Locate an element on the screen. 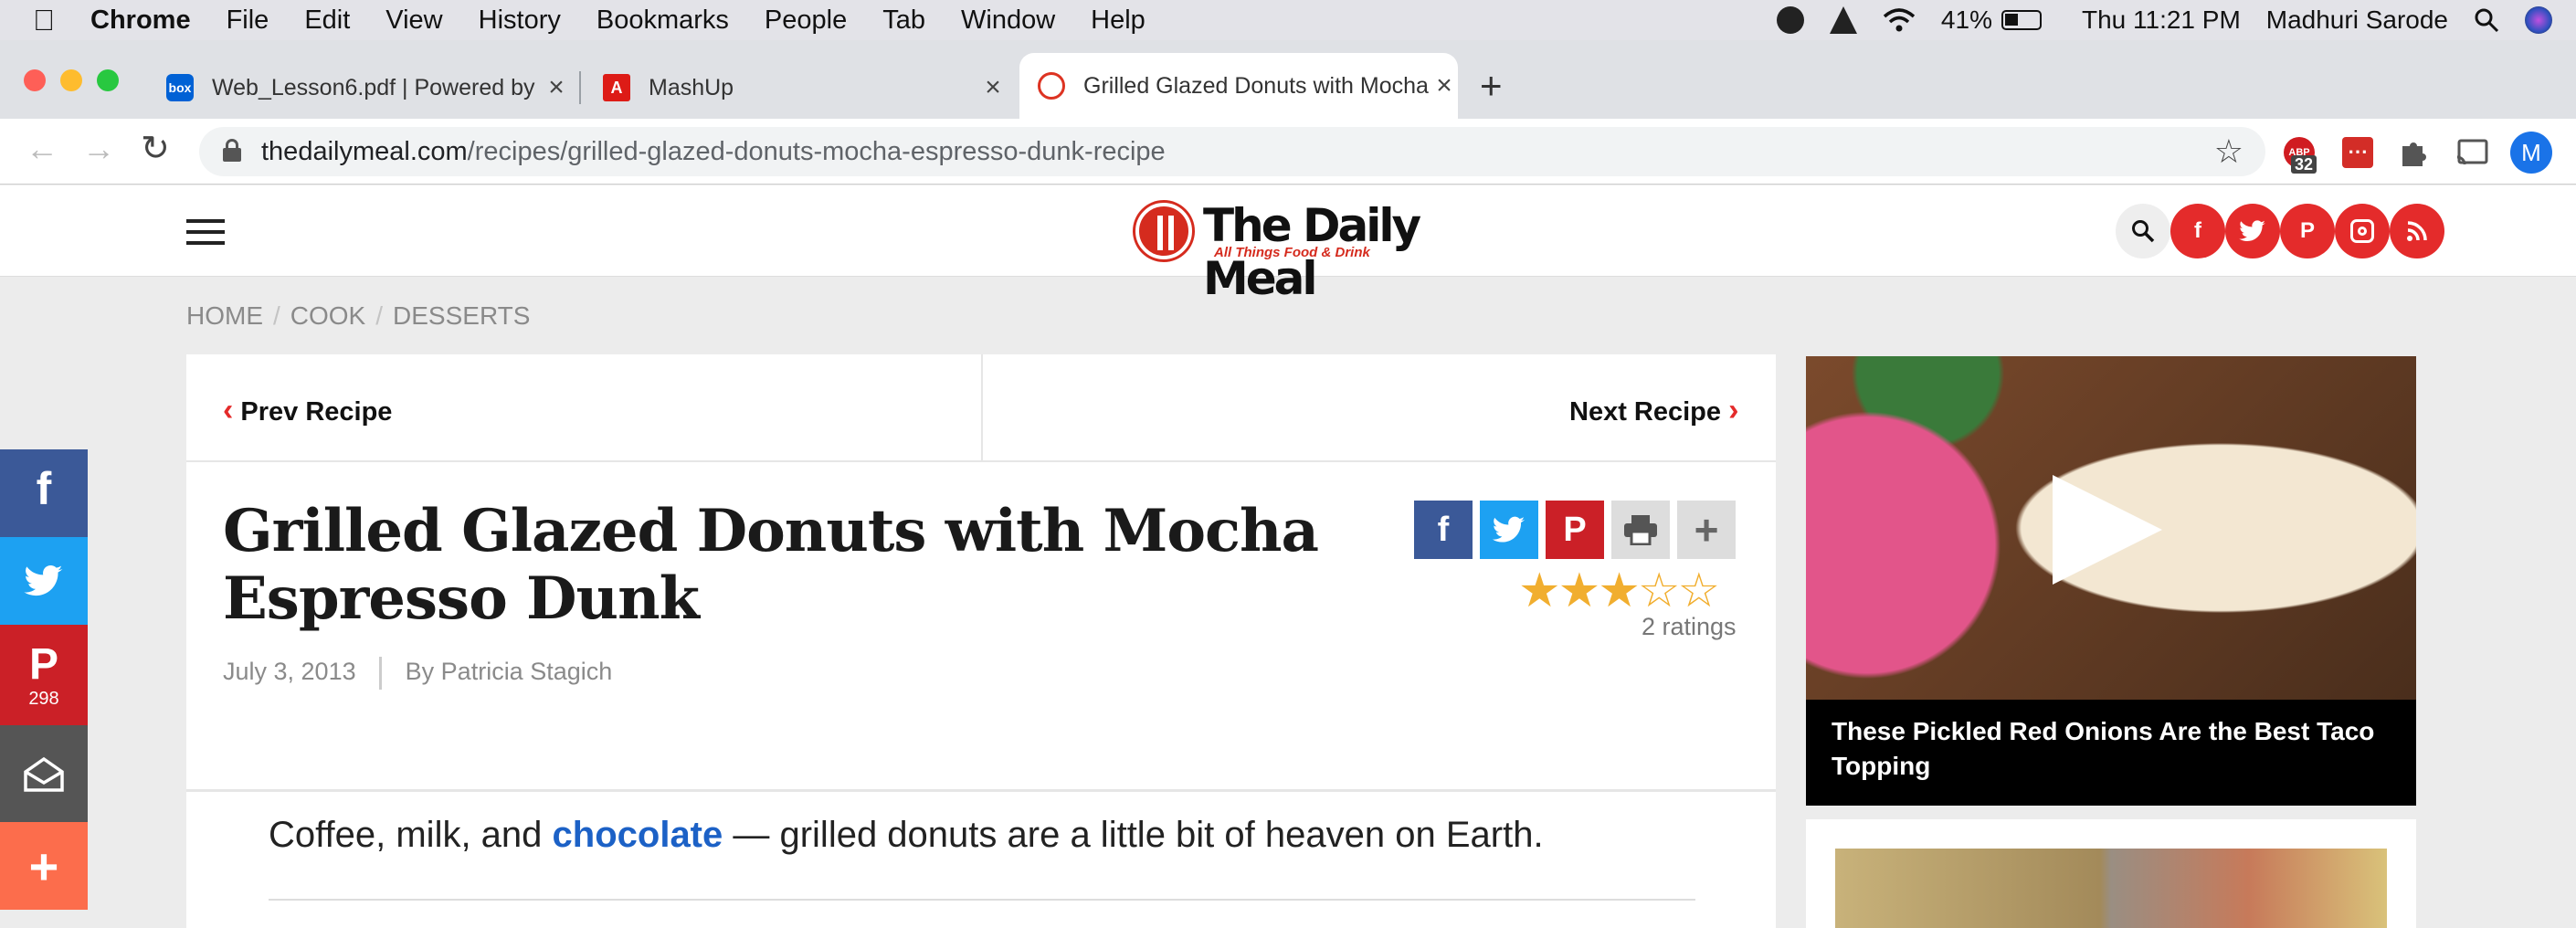 This screenshot has height=928, width=2576. share-twitter-button is located at coordinates (1509, 530).